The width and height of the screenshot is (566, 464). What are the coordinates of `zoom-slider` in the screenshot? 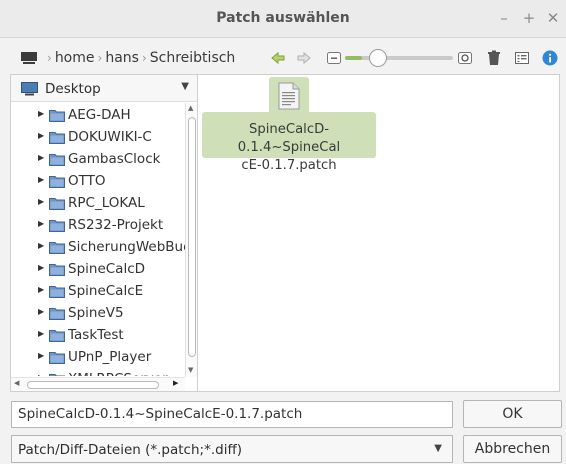 It's located at (399, 58).